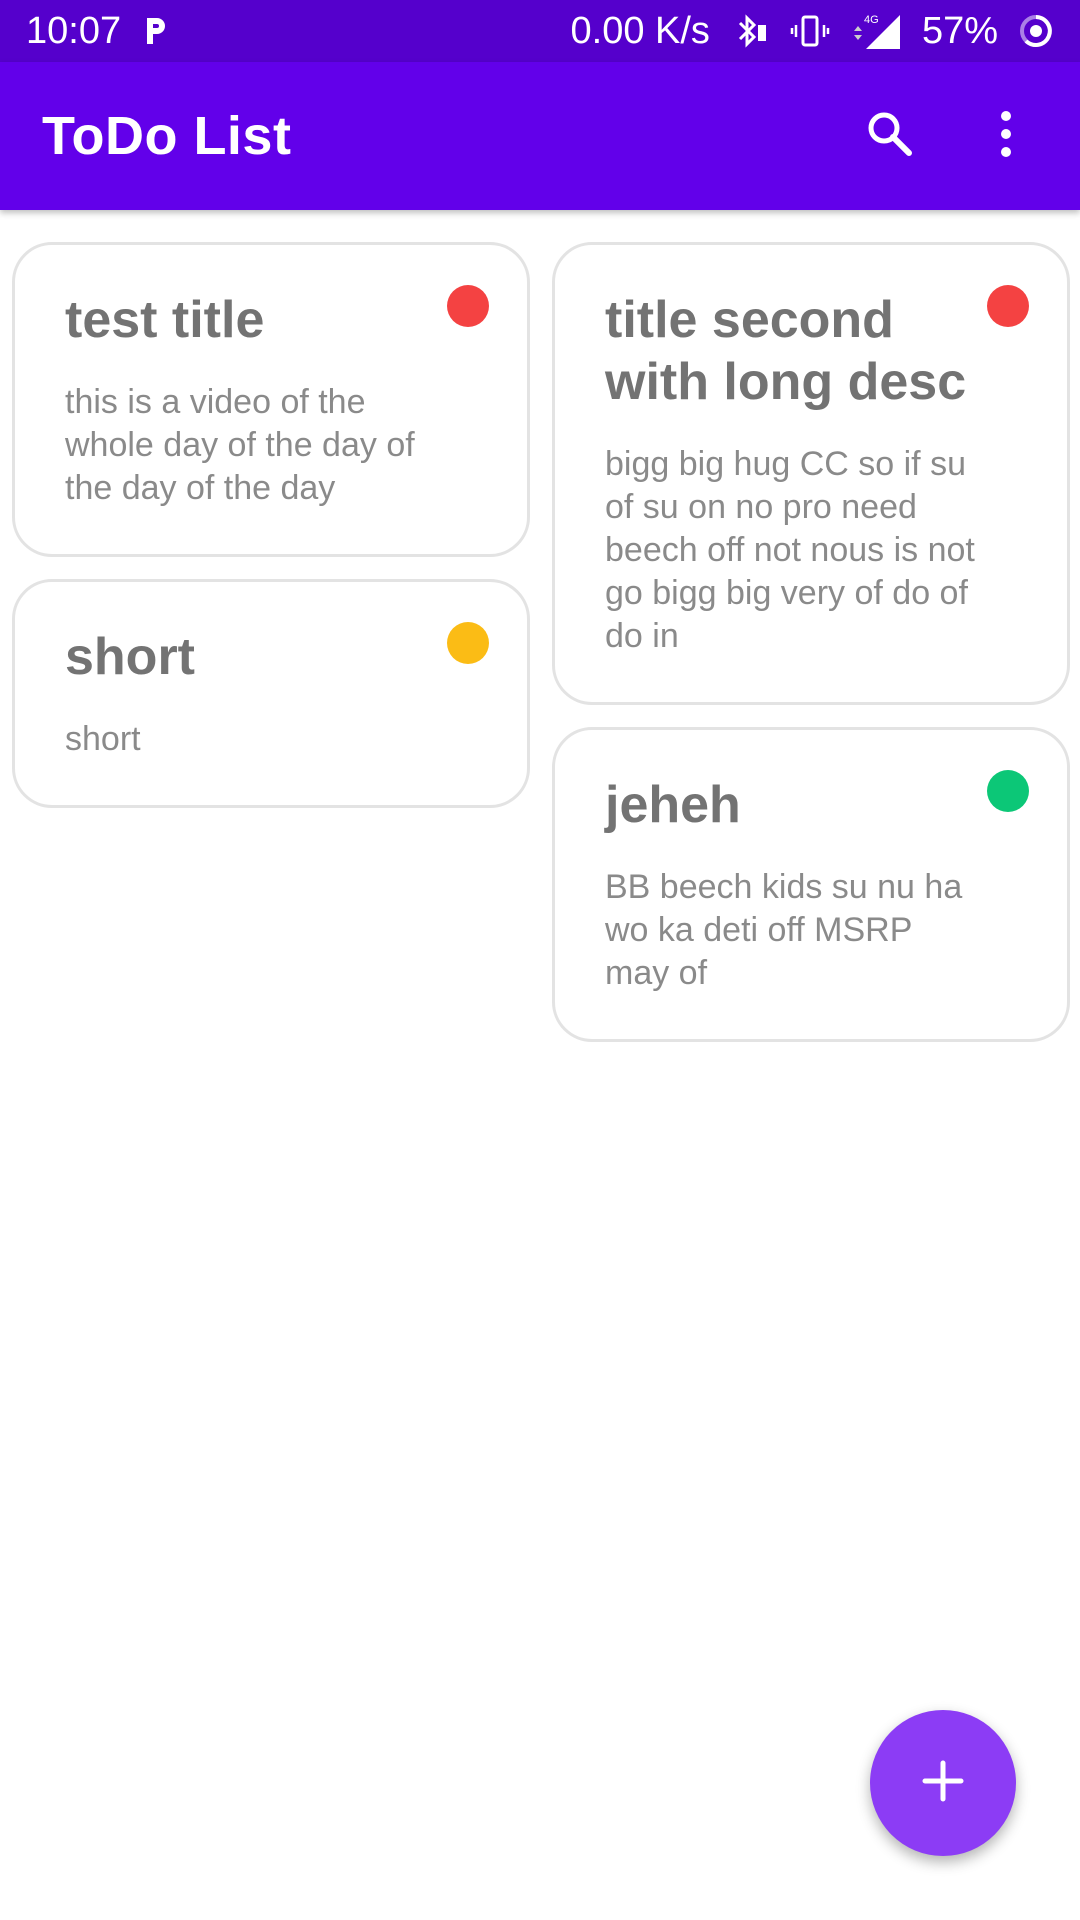 The width and height of the screenshot is (1080, 1920). What do you see at coordinates (271, 693) in the screenshot?
I see `note-card: short short` at bounding box center [271, 693].